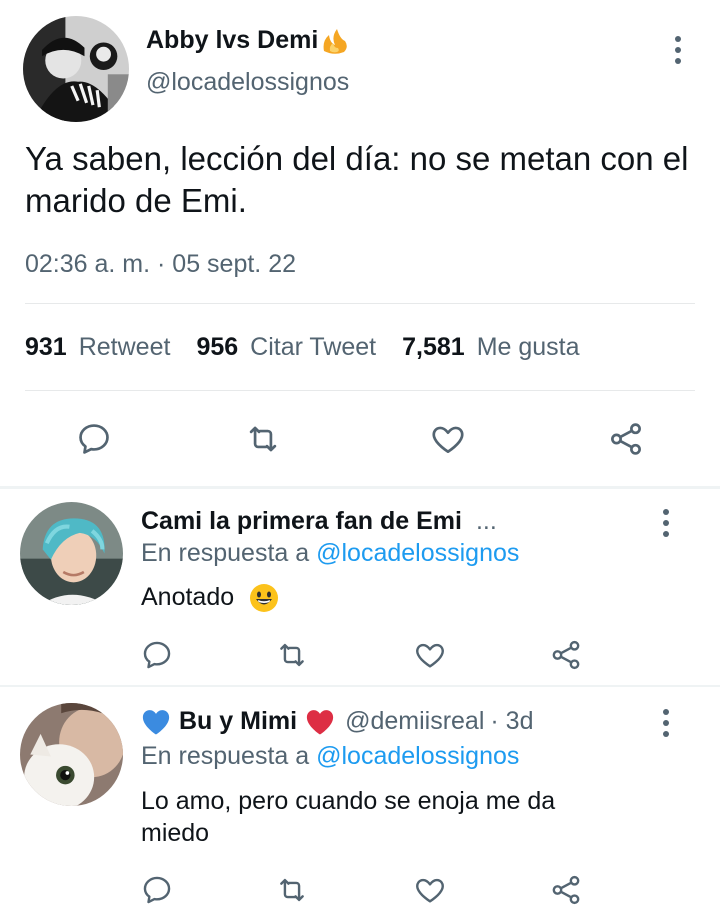  Describe the element at coordinates (433, 347) in the screenshot. I see `like-count: 7,581` at that location.